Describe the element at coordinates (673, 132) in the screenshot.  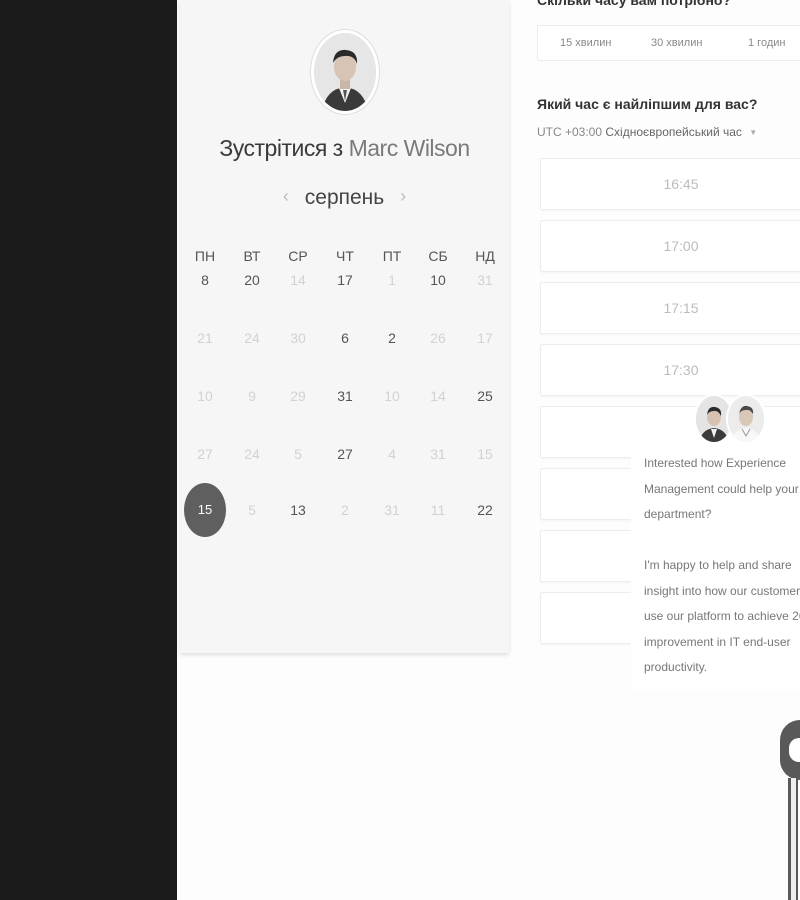
I see `timezone-name: Східноєвропейський час` at that location.